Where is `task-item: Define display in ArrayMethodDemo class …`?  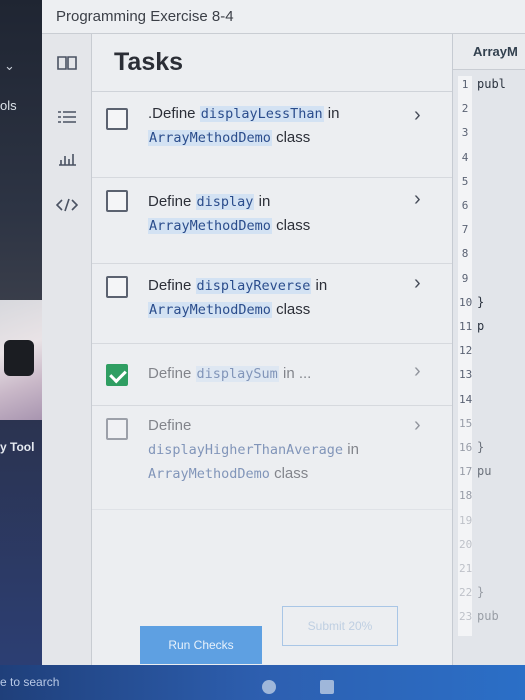
task-item: Define display in ArrayMethodDemo class … is located at coordinates (272, 221).